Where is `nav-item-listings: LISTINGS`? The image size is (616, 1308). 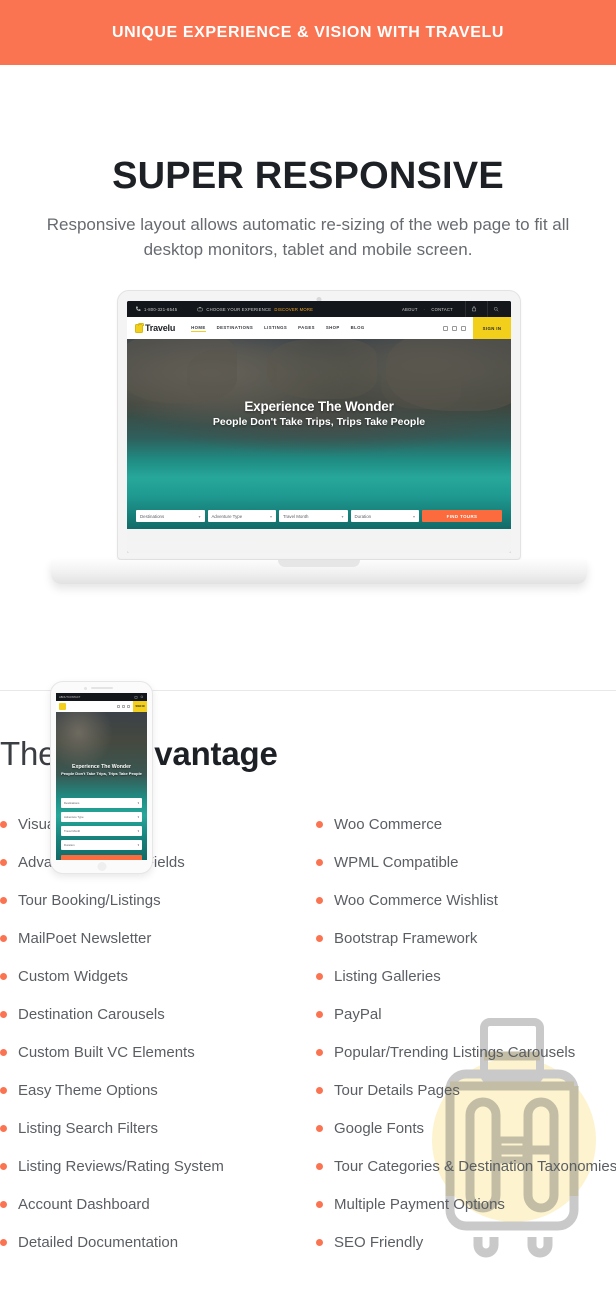 nav-item-listings: LISTINGS is located at coordinates (275, 328).